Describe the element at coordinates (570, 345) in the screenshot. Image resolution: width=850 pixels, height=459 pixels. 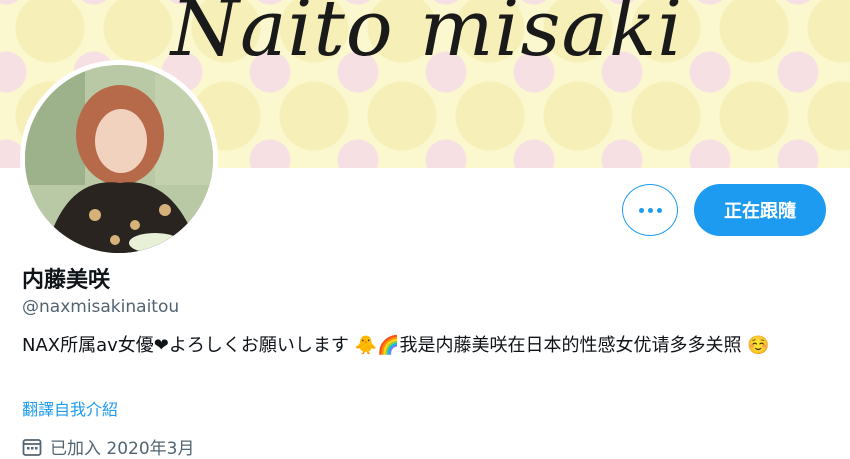
I see `bio-text-3: 我是内藤美咲在日本的性感女优请多多关照` at that location.